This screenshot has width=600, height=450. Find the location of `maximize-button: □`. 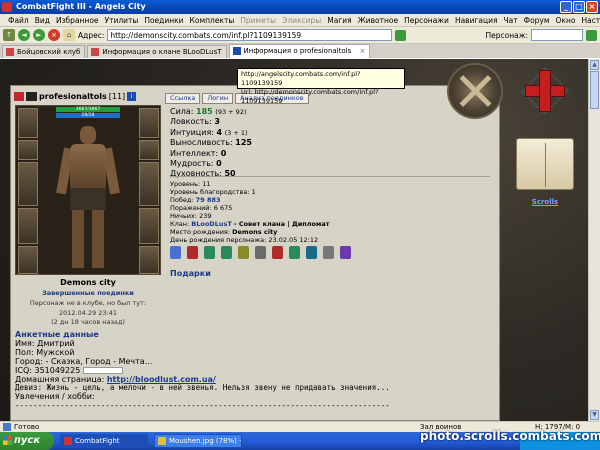

maximize-button: □ is located at coordinates (579, 7).